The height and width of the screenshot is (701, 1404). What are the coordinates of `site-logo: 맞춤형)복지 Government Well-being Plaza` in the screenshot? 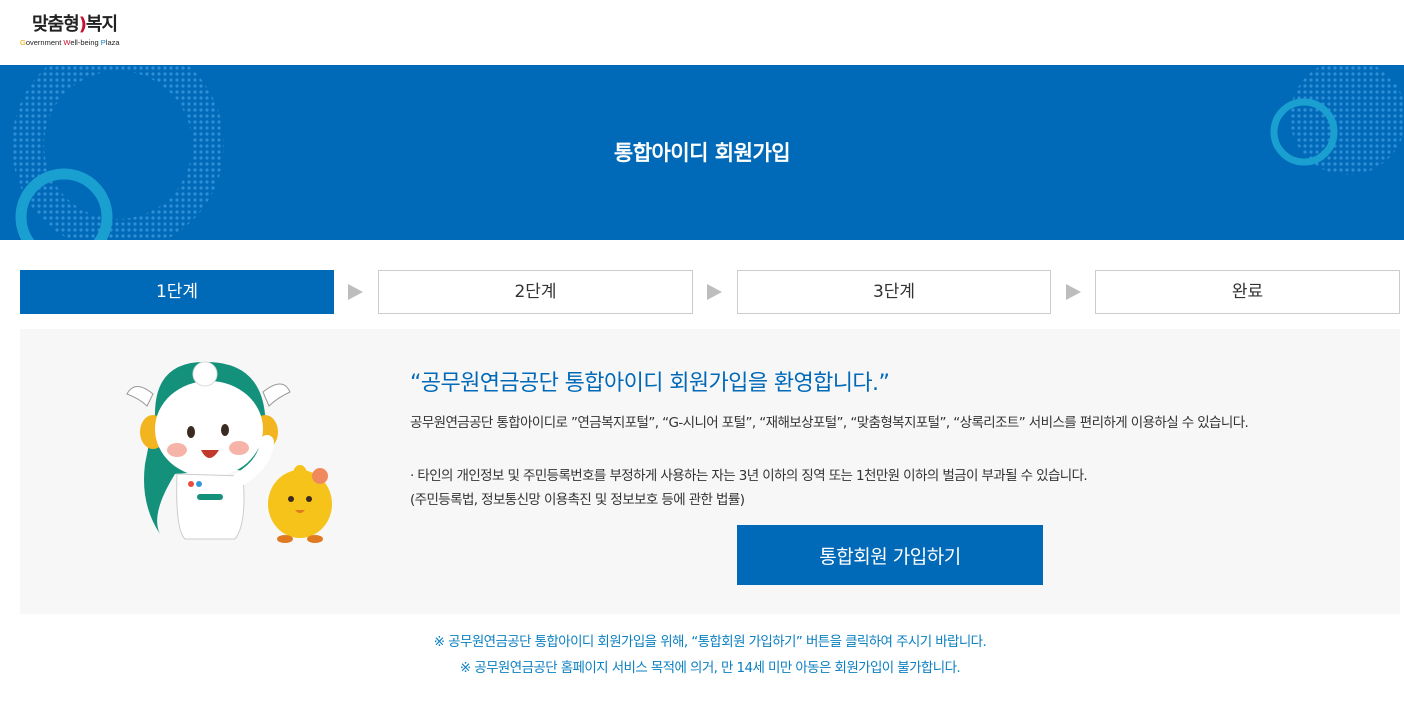 It's located at (85, 33).